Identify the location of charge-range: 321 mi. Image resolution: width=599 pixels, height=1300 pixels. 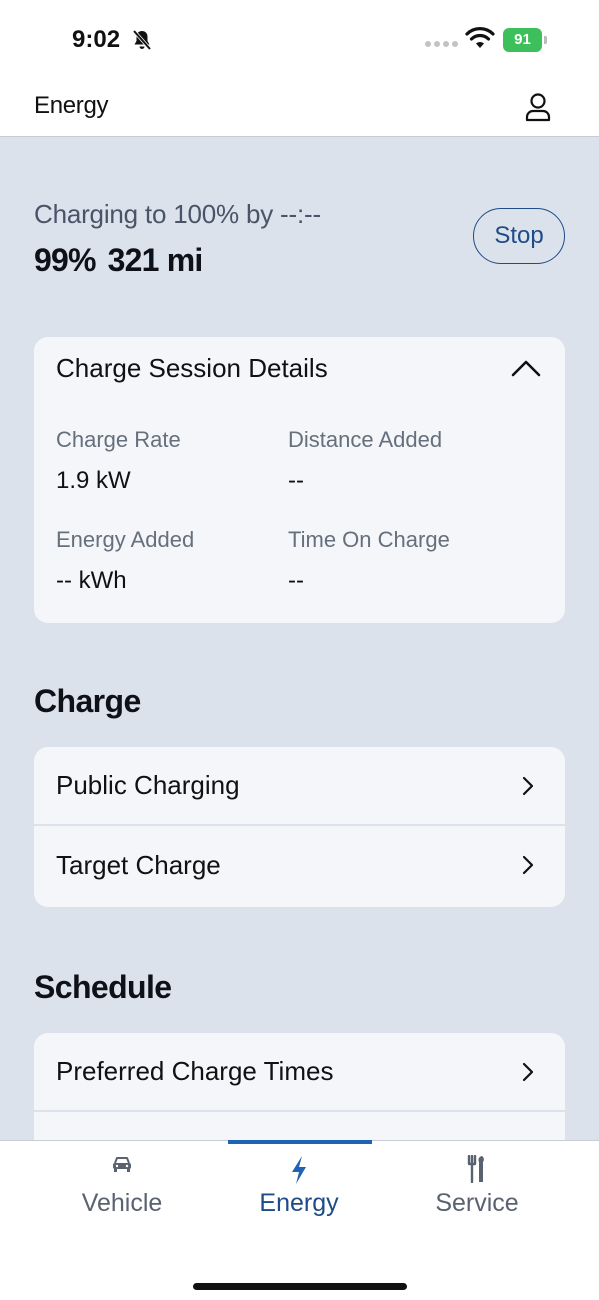
(155, 260).